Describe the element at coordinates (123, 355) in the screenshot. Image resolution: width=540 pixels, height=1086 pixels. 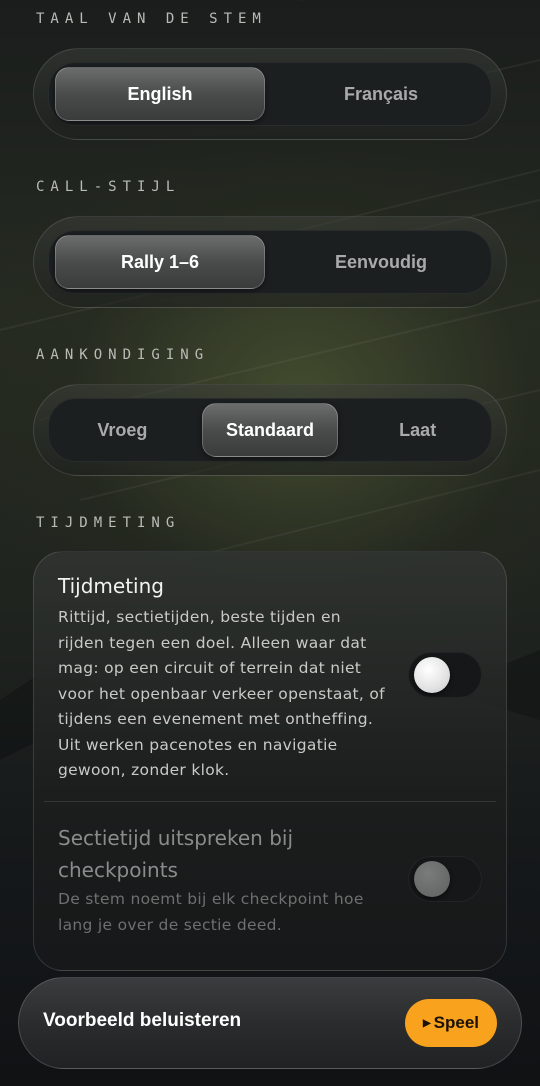
I see `announcement-label: AANKONDIGING` at that location.